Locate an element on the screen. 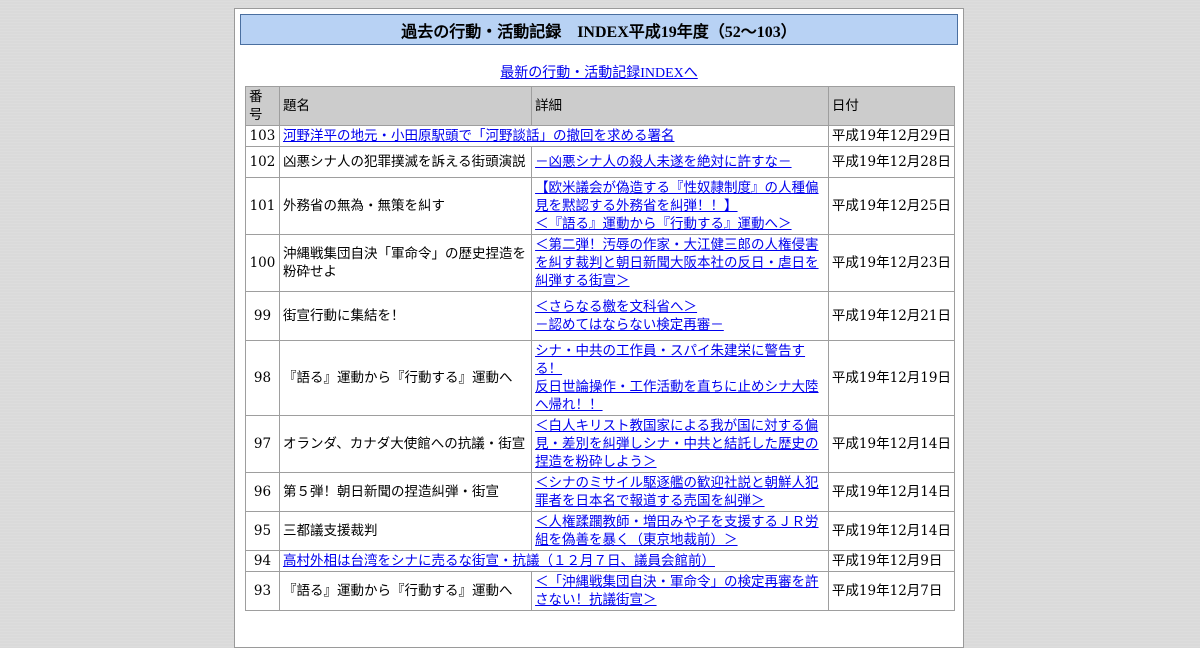 Image resolution: width=1200 pixels, height=648 pixels. record-date: 平成19年12月21日 is located at coordinates (891, 316).